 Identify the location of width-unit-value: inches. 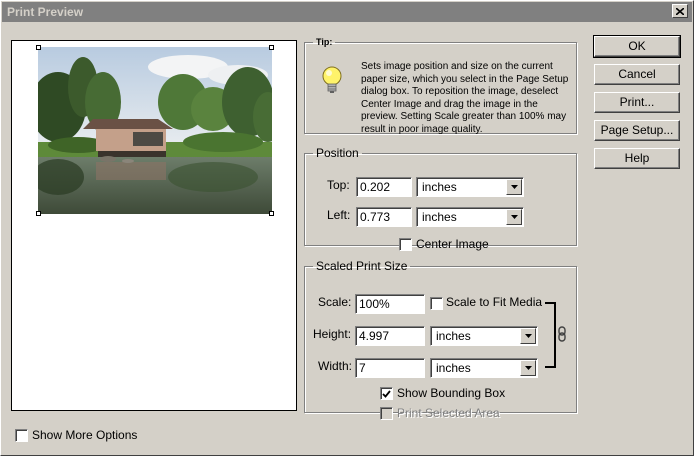
(453, 368).